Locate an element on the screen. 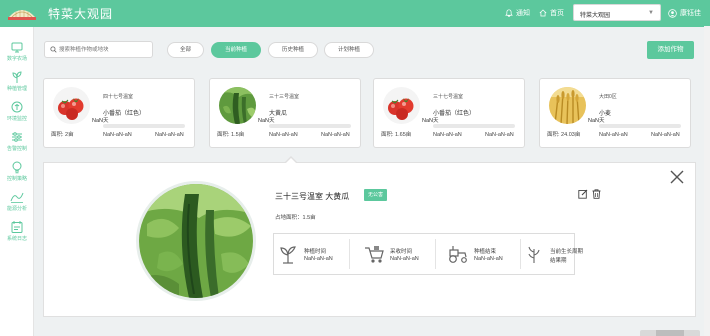  add-crop-button: 添加作物 is located at coordinates (670, 50).